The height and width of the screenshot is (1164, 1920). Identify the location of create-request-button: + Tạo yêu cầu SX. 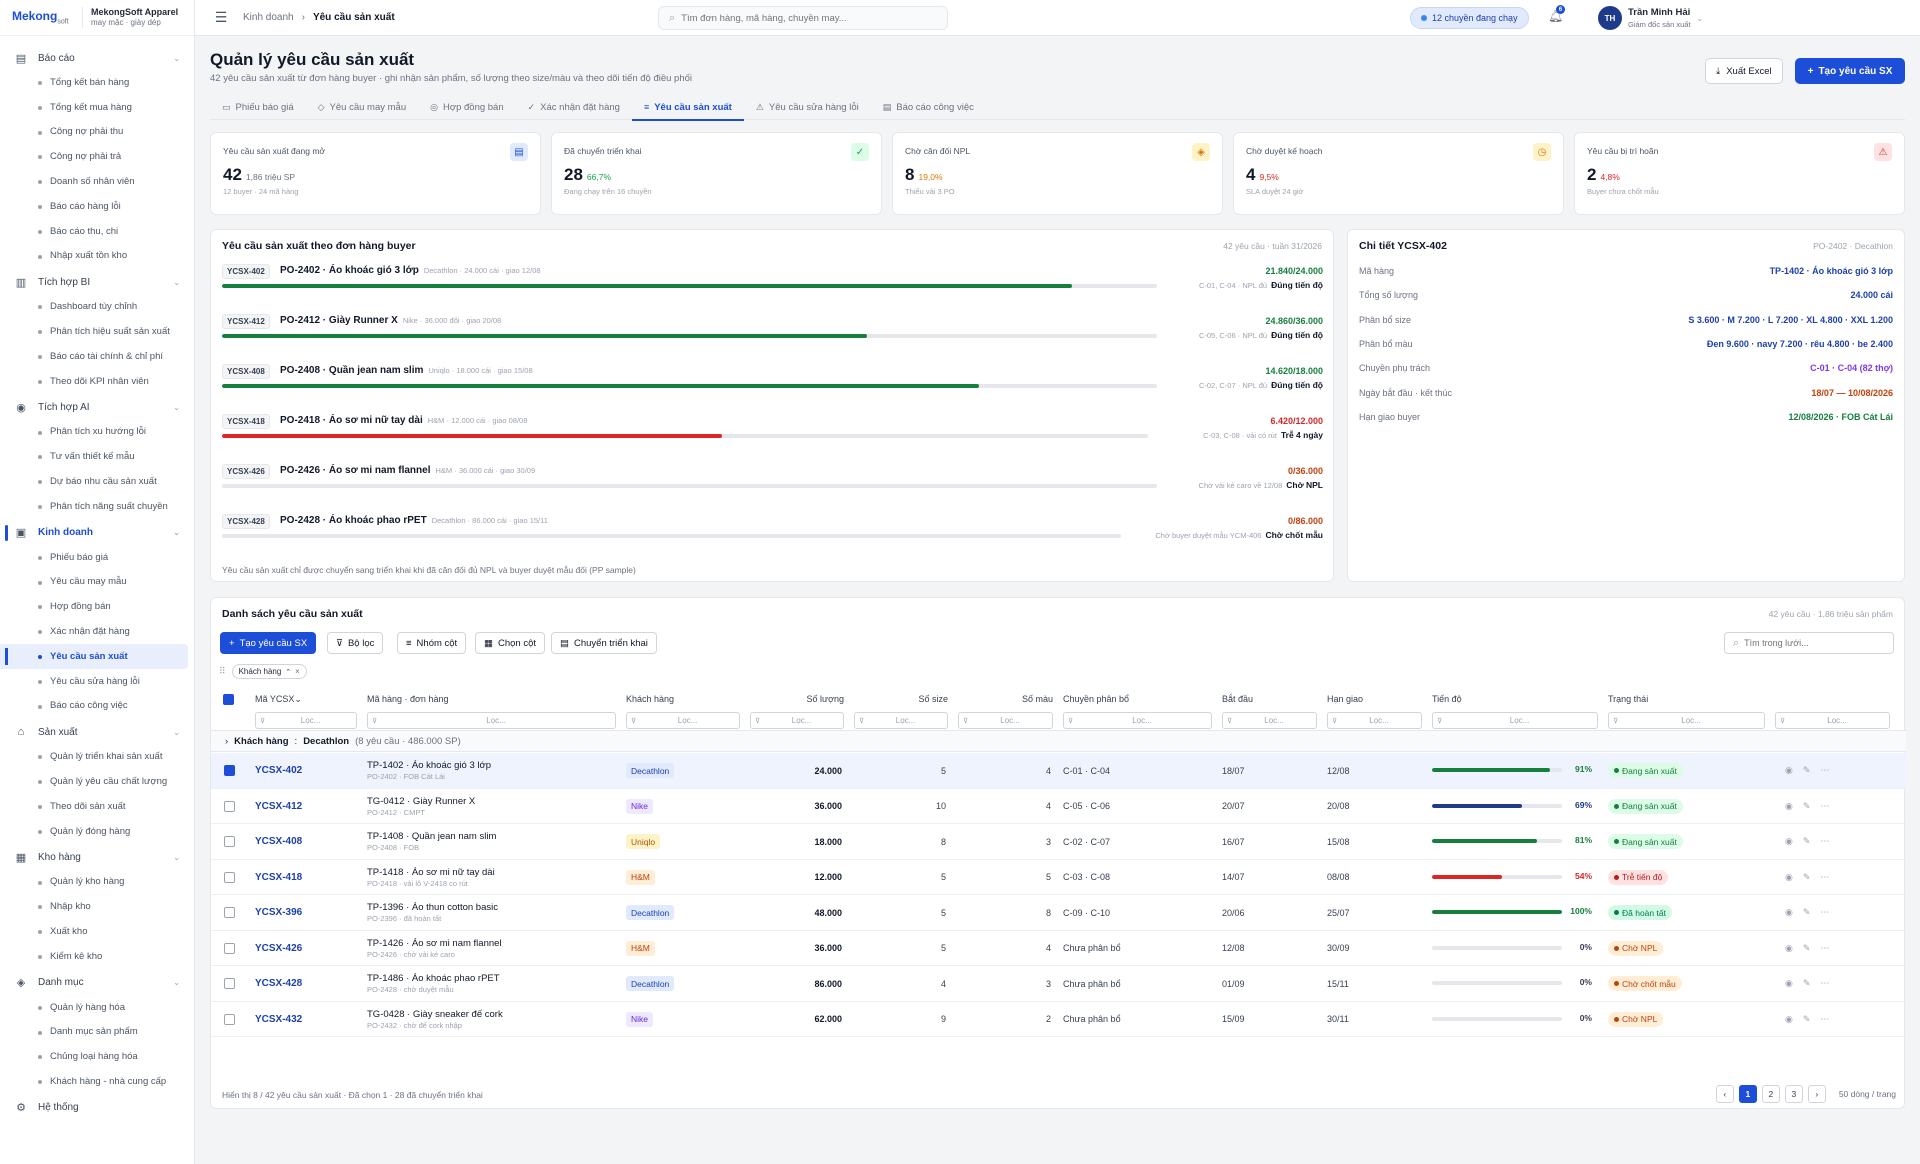
(1850, 71).